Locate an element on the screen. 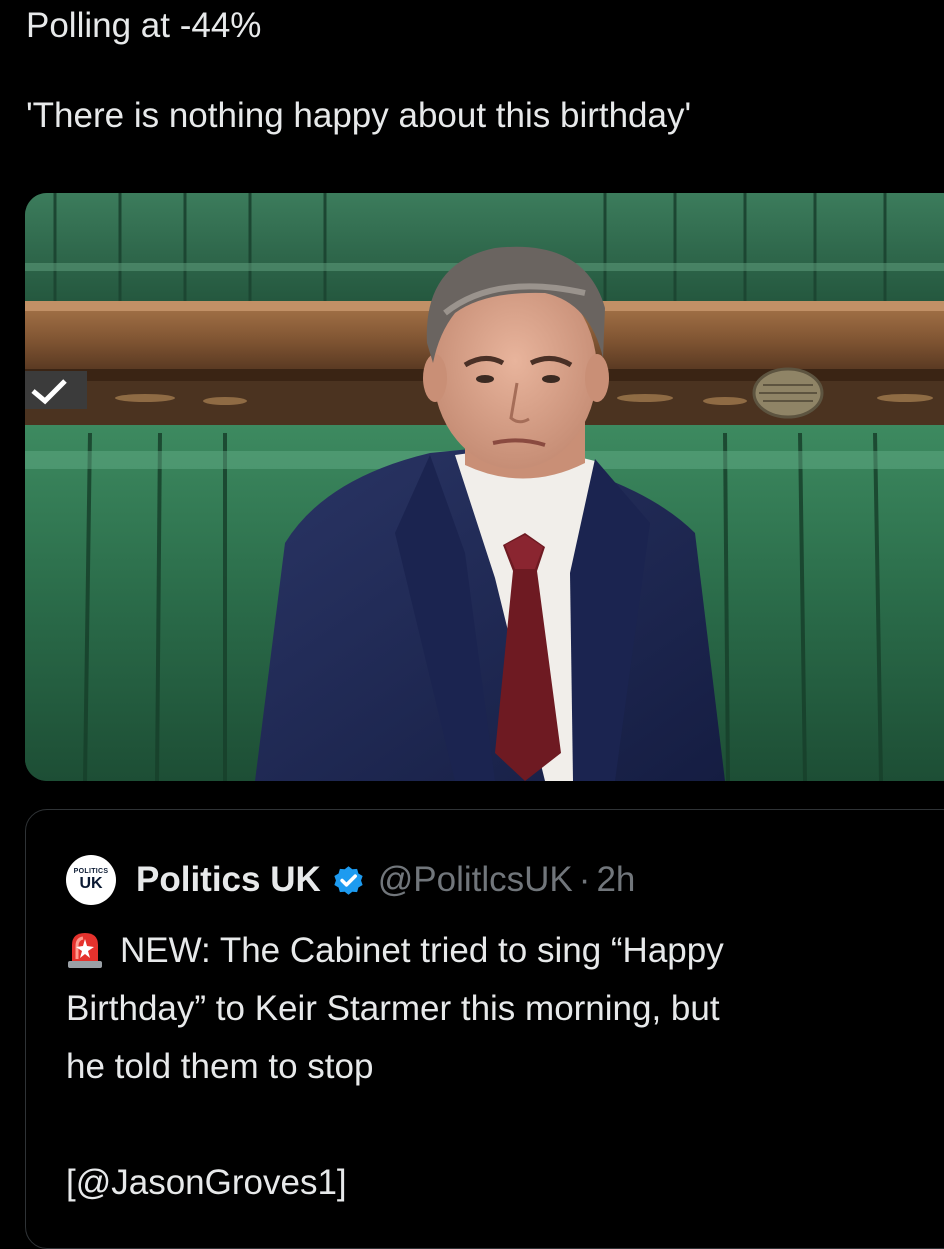 The height and width of the screenshot is (1249, 944). verified-badge-icon is located at coordinates (348, 880).